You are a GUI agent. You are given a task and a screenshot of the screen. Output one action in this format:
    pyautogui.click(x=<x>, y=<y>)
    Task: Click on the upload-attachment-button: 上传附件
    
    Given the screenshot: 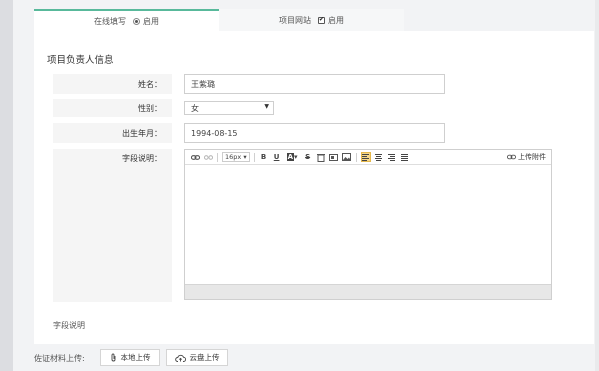 What is the action you would take?
    pyautogui.click(x=529, y=157)
    